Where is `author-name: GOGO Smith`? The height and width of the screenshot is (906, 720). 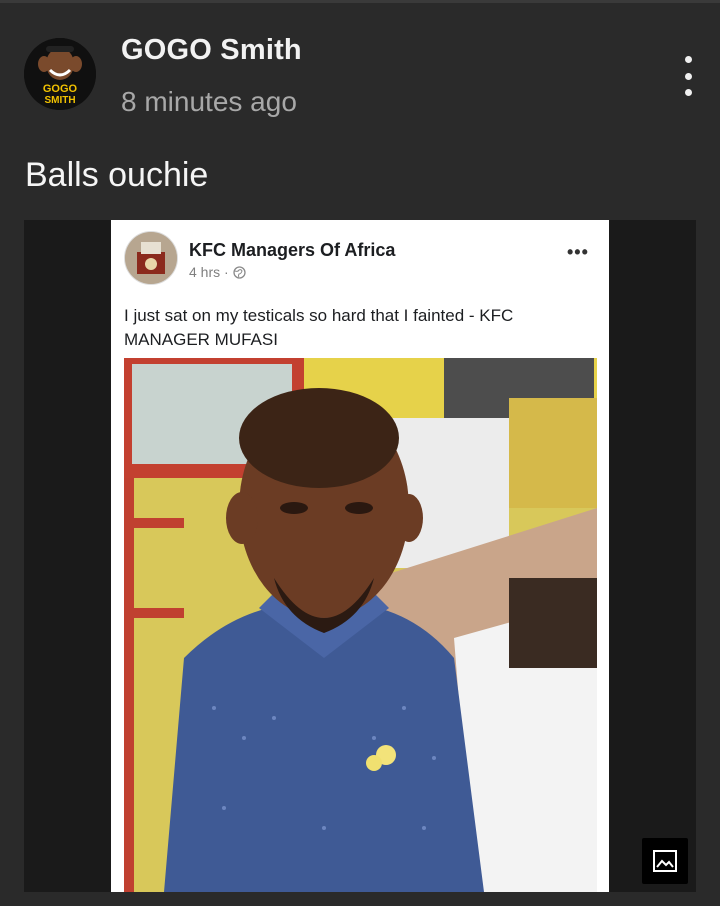 author-name: GOGO Smith is located at coordinates (211, 50).